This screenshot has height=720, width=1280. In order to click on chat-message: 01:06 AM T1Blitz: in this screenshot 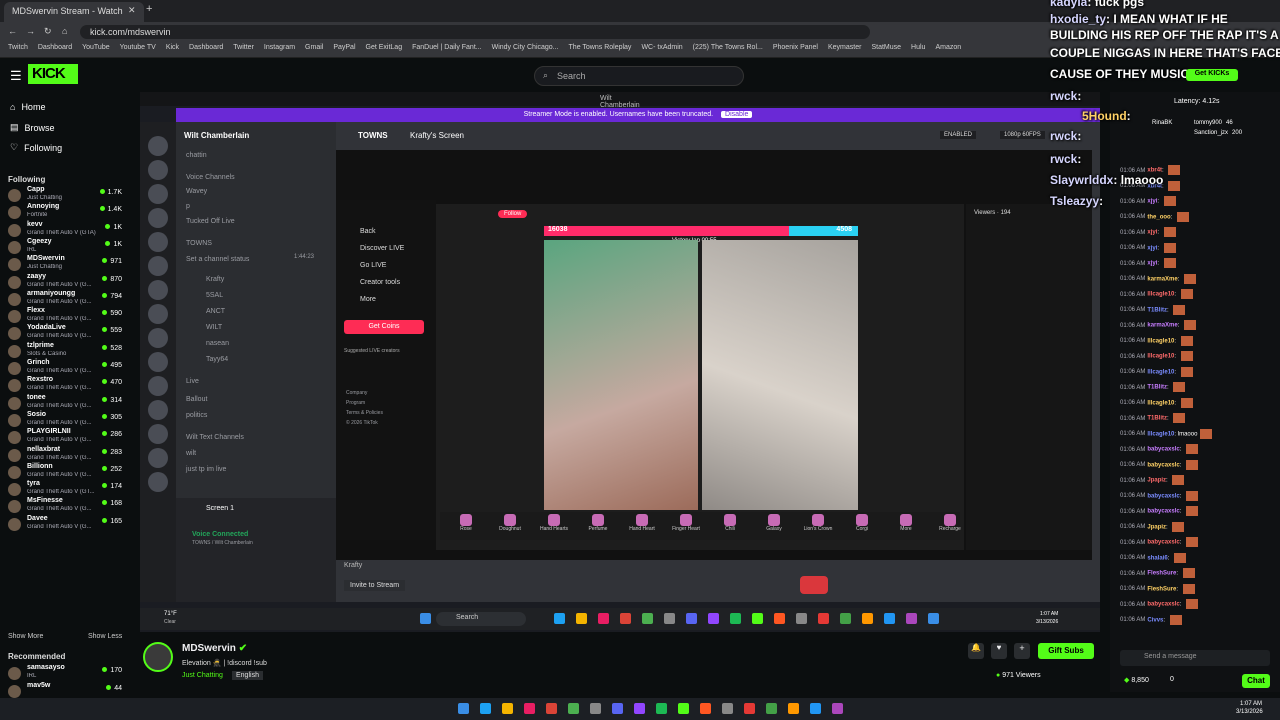, I will do `click(1153, 309)`.